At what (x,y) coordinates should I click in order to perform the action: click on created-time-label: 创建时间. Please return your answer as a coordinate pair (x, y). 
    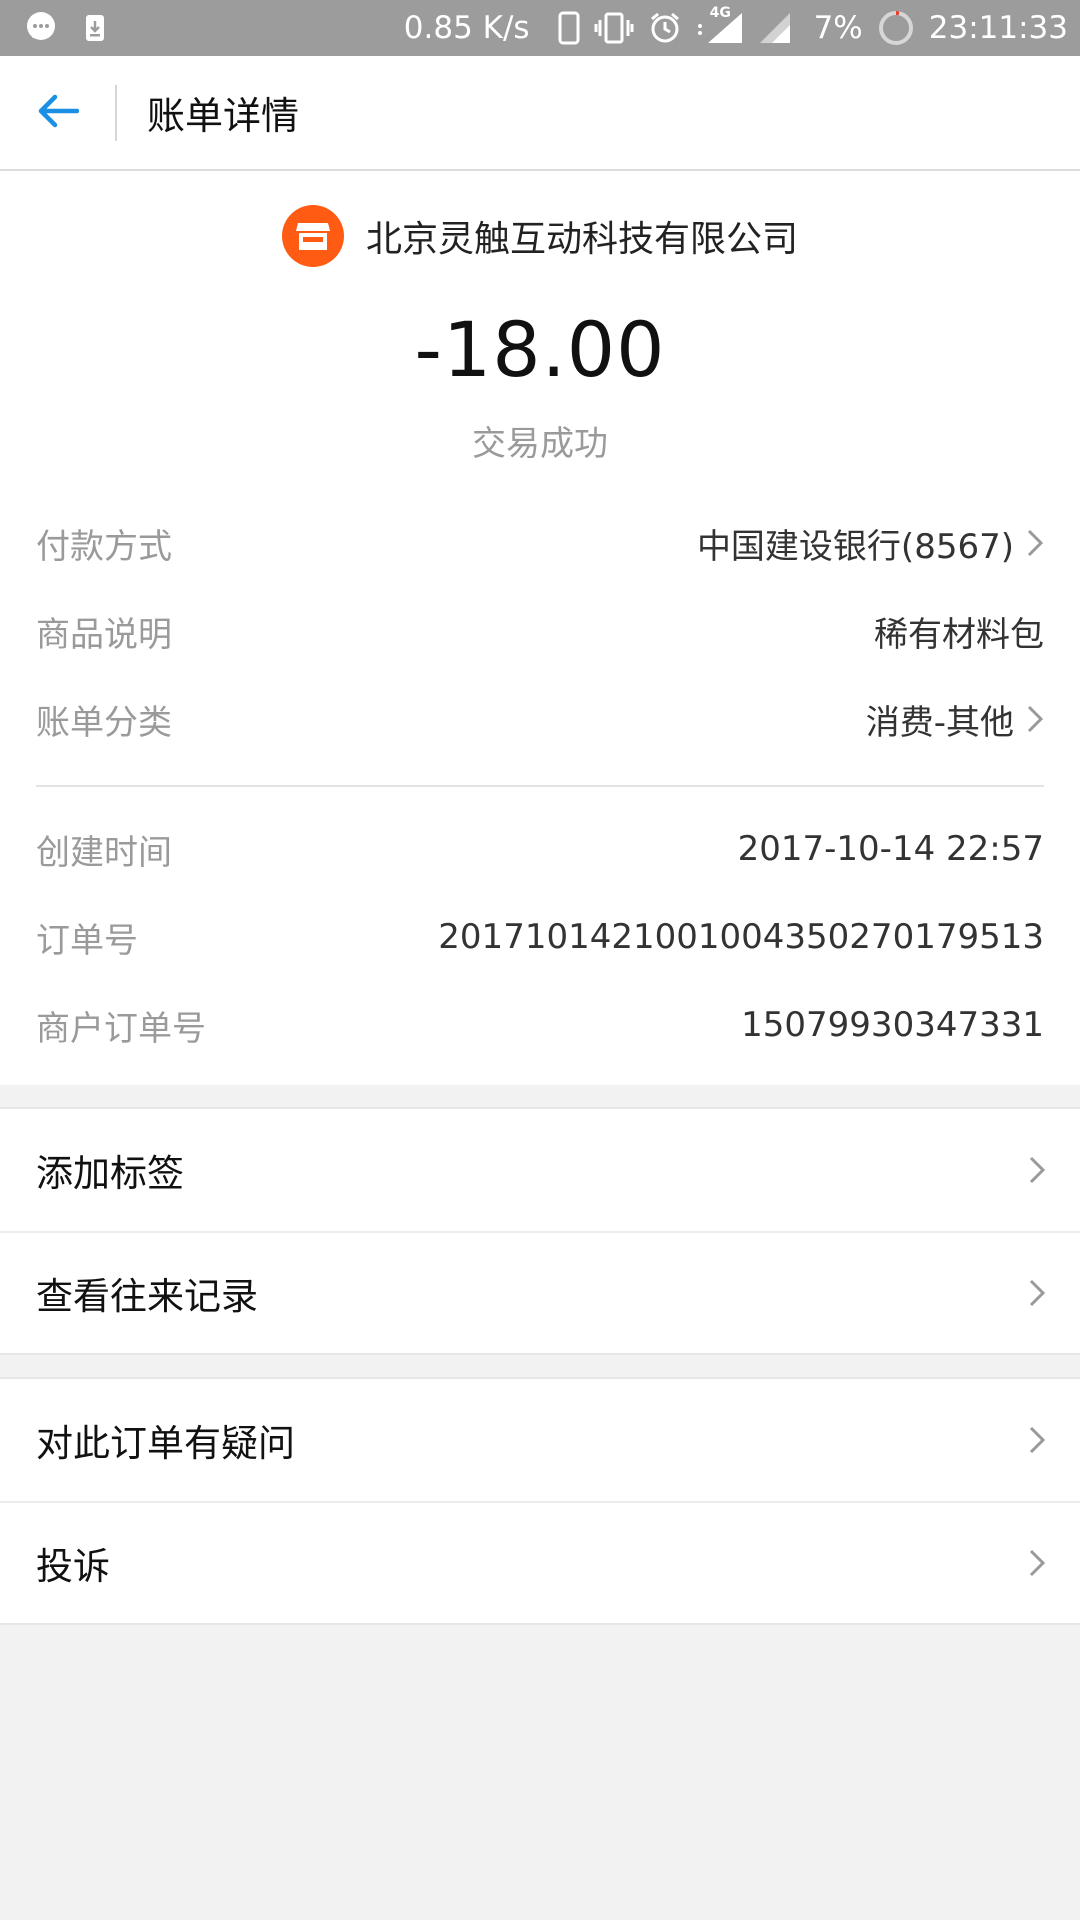
    Looking at the image, I should click on (104, 852).